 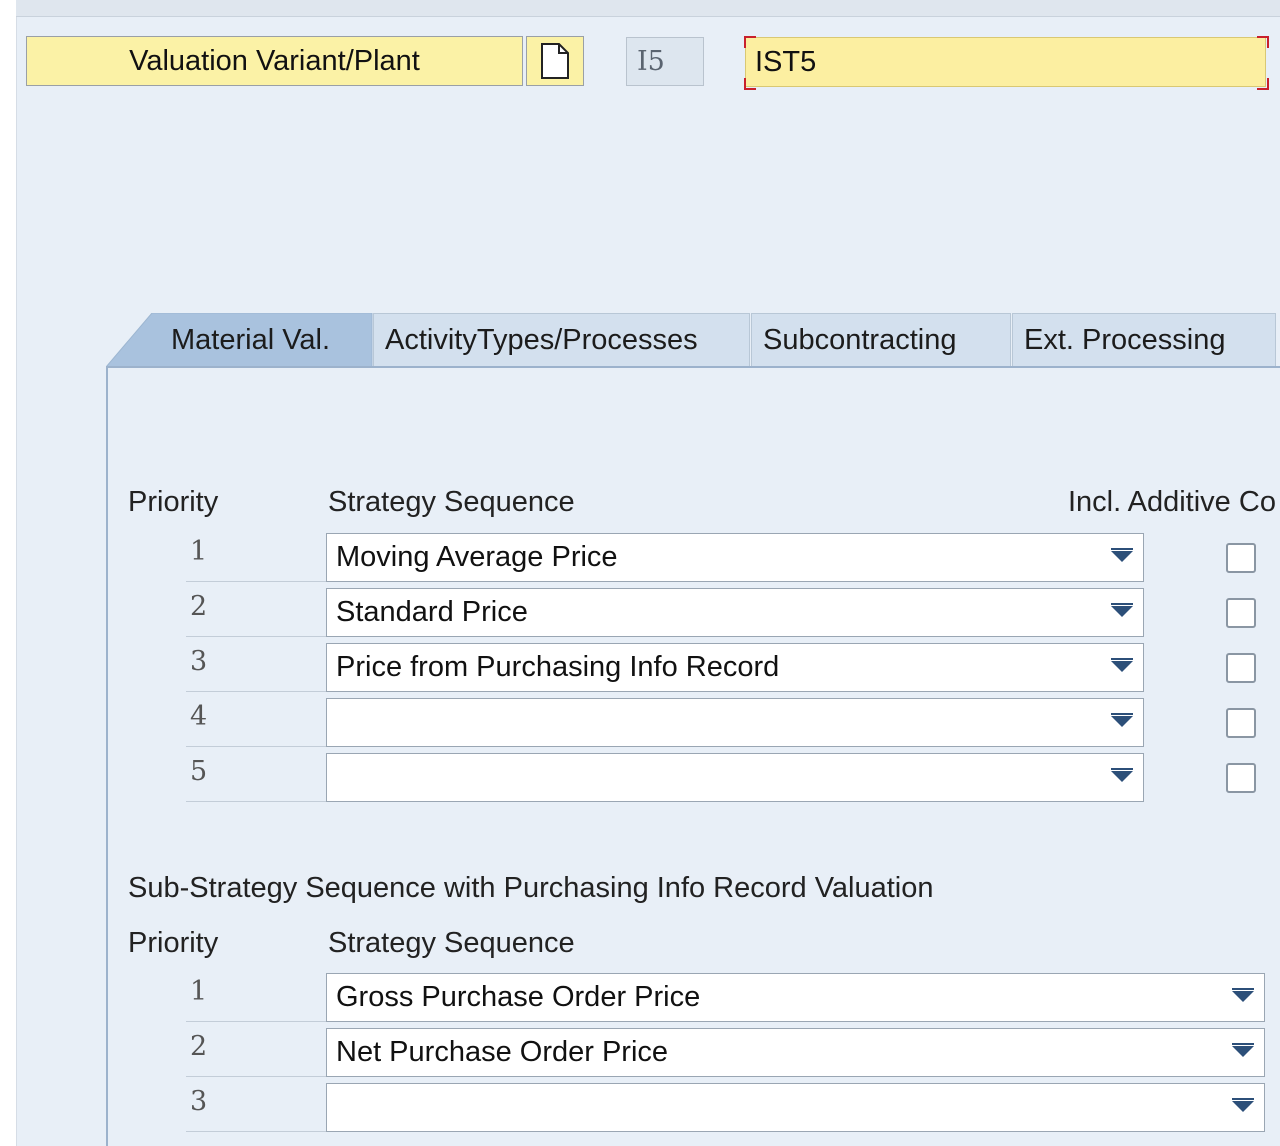 What do you see at coordinates (251, 339) in the screenshot?
I see `tab-label: Material Val.` at bounding box center [251, 339].